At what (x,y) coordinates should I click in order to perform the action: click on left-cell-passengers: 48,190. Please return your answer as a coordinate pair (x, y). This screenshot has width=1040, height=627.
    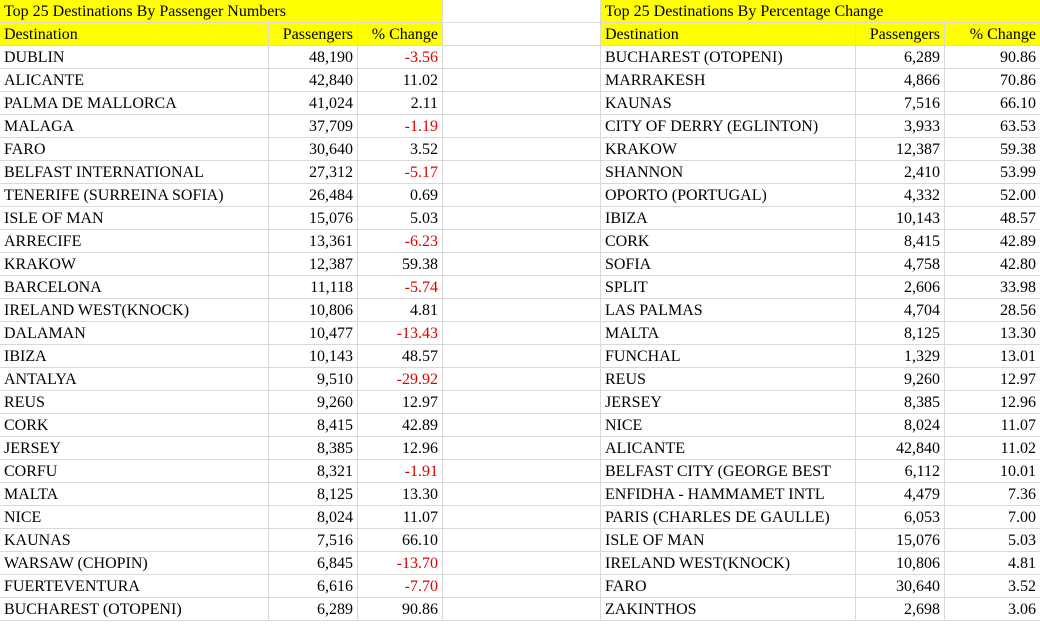
    Looking at the image, I should click on (313, 57).